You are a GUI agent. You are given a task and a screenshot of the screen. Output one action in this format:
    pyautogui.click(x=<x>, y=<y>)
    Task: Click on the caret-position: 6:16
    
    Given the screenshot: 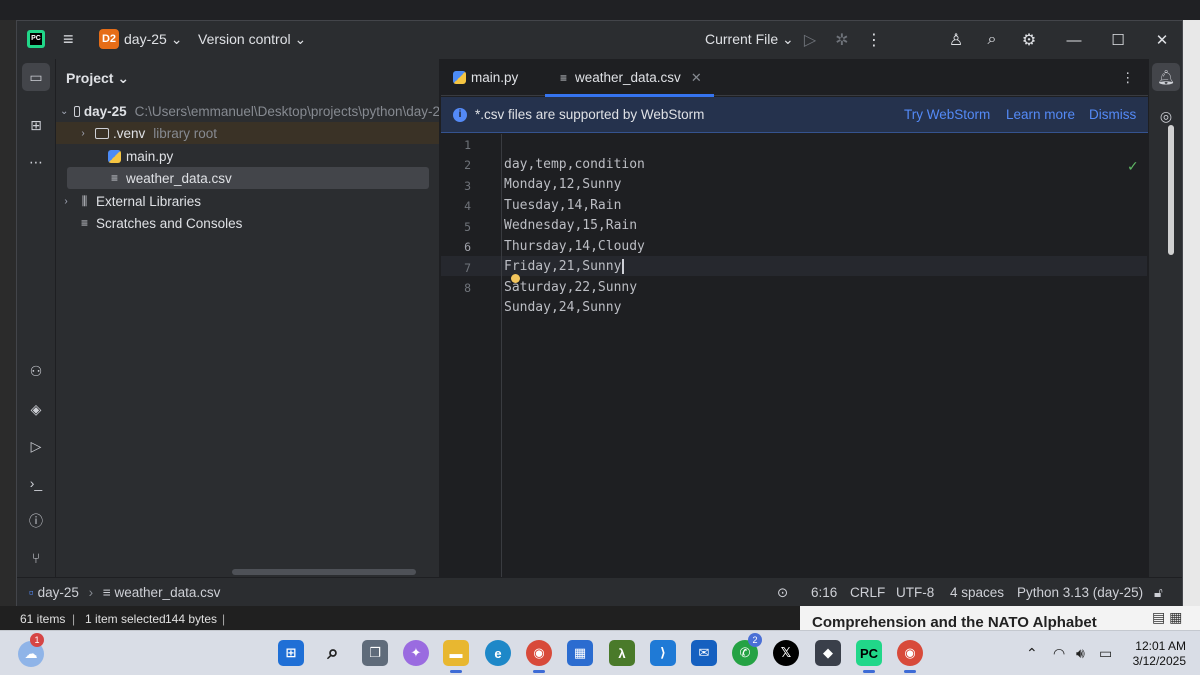 What is the action you would take?
    pyautogui.click(x=824, y=592)
    